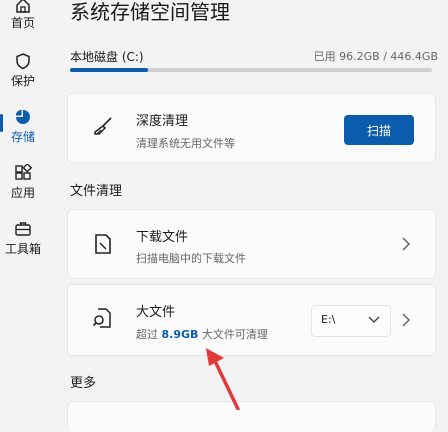 This screenshot has width=448, height=432. What do you see at coordinates (251, 70) in the screenshot?
I see `disk-usage-bar` at bounding box center [251, 70].